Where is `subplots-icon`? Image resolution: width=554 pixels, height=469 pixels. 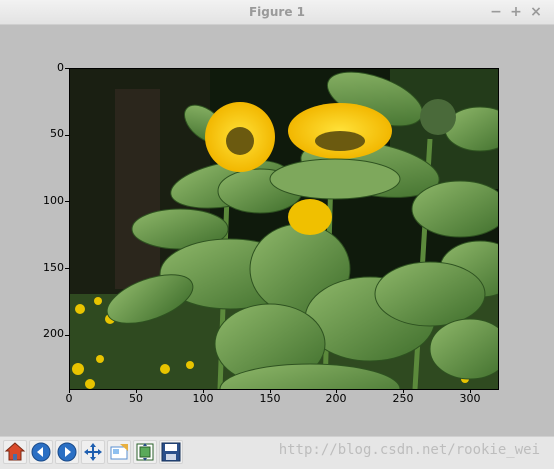
subplots-icon is located at coordinates (145, 452).